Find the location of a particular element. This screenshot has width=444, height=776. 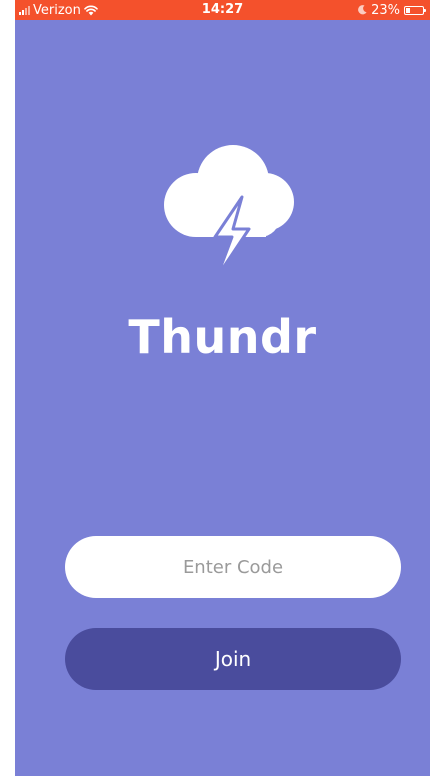

join-button: Join is located at coordinates (233, 659).